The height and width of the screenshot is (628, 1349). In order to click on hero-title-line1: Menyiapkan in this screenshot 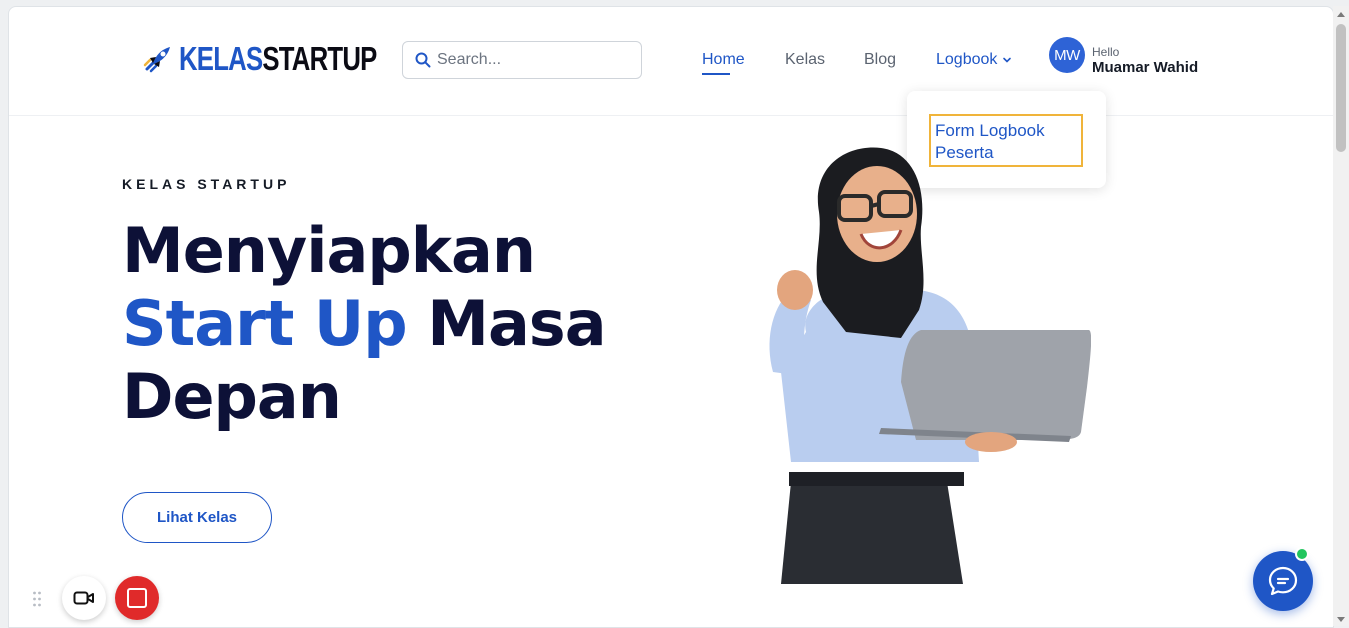, I will do `click(329, 250)`.